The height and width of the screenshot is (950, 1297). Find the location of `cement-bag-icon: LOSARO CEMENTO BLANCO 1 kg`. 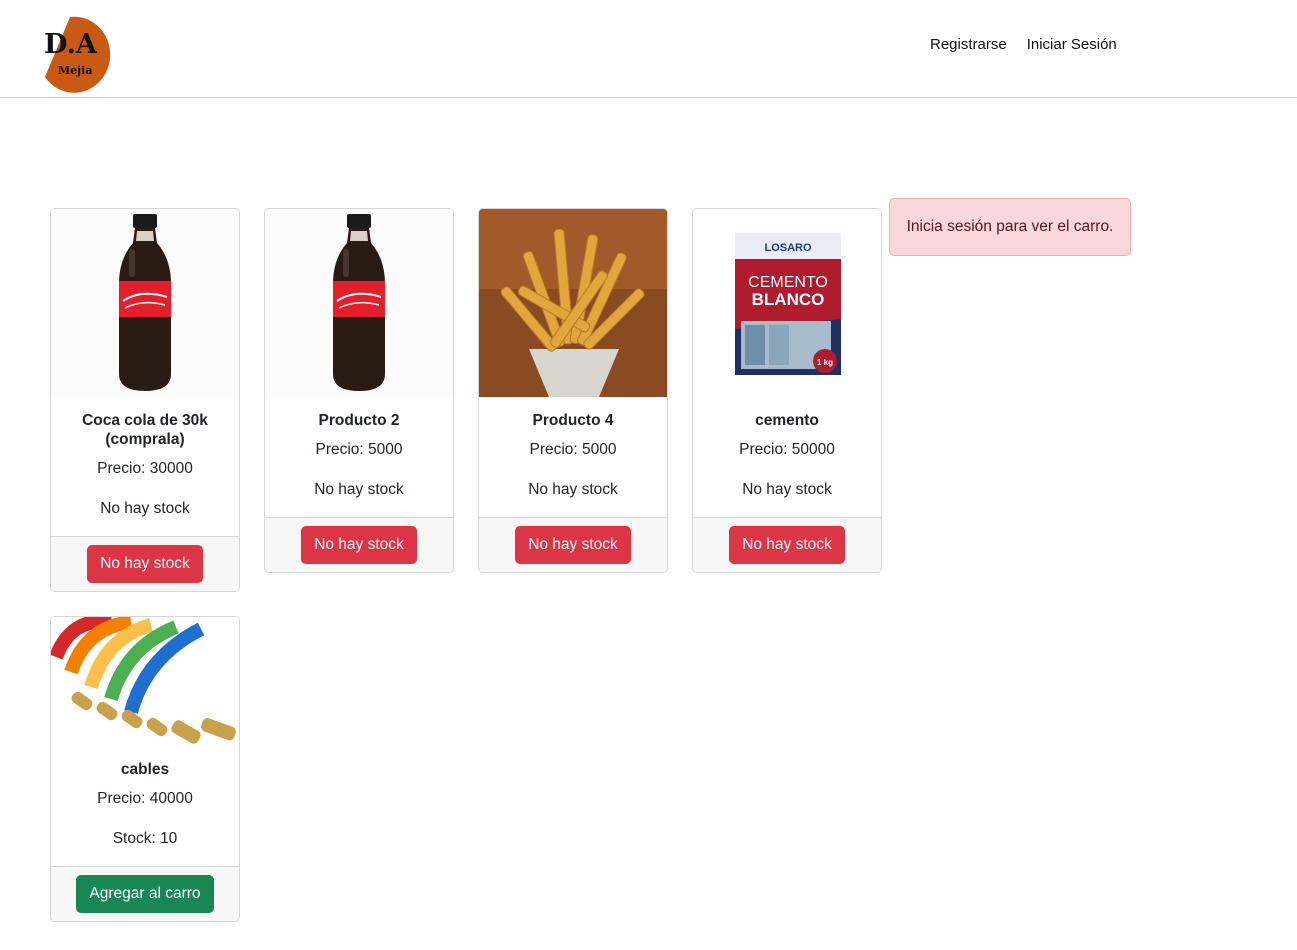

cement-bag-icon: LOSARO CEMENTO BLANCO 1 kg is located at coordinates (787, 303).